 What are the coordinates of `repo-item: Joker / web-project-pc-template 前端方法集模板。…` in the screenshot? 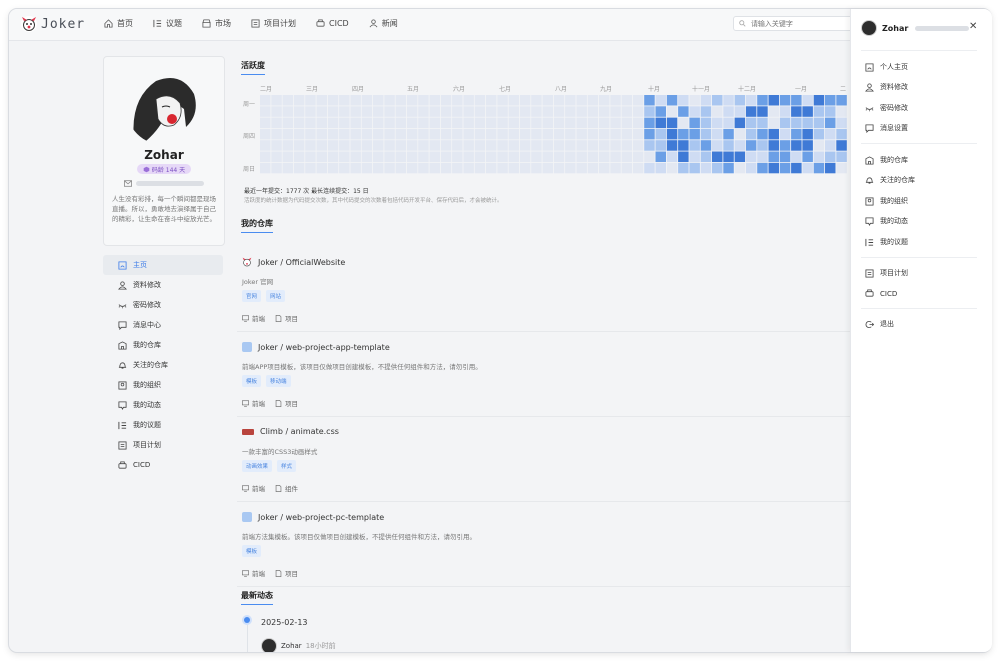 It's located at (548, 544).